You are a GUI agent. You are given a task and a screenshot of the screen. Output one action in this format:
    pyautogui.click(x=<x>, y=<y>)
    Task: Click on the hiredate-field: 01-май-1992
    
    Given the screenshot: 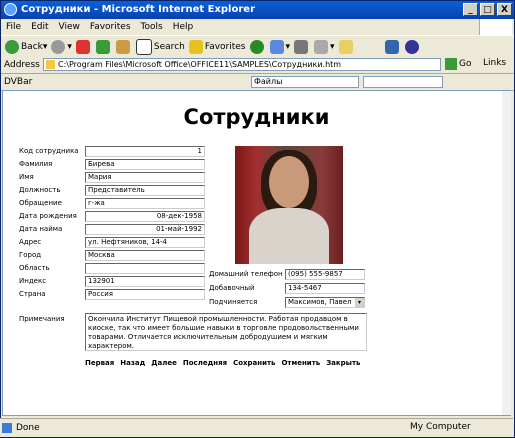 What is the action you would take?
    pyautogui.click(x=145, y=229)
    